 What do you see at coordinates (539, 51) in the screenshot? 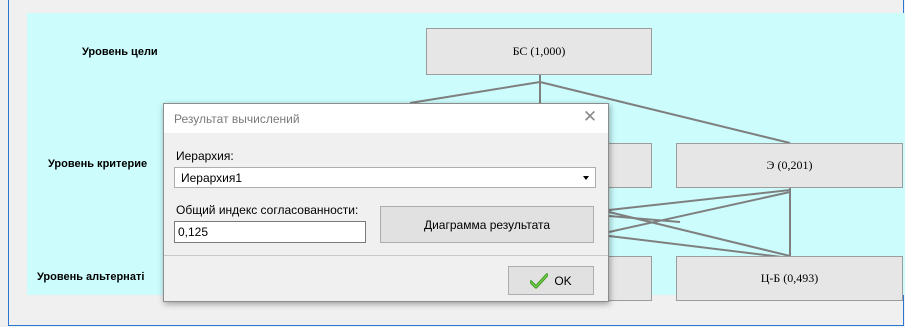
I see `node-goal: БС (1,000)` at bounding box center [539, 51].